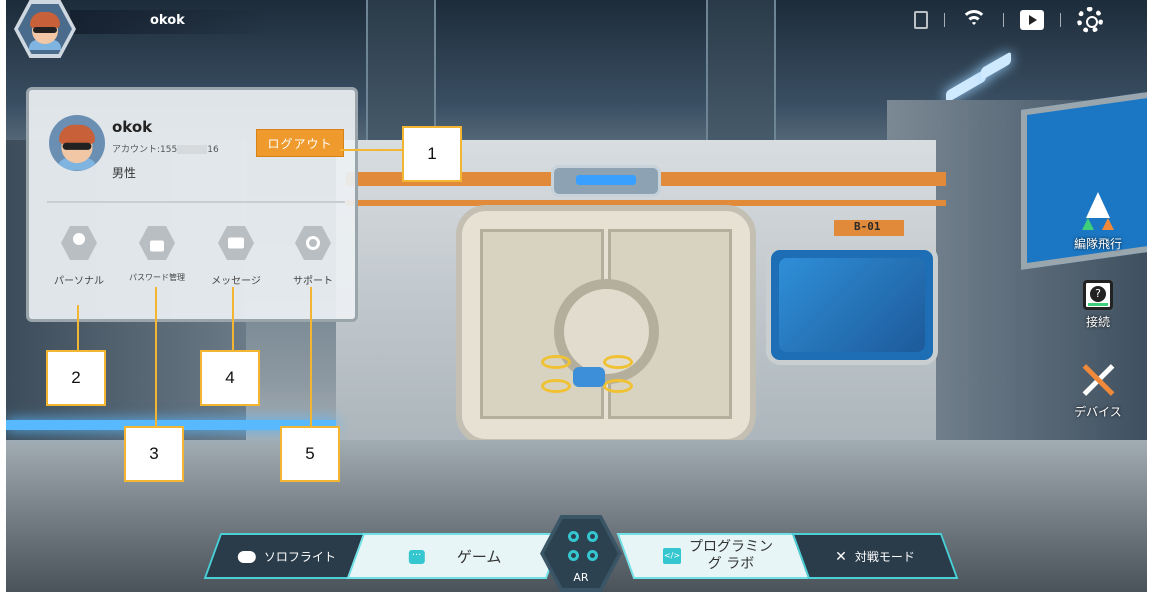 The image size is (1153, 592). Describe the element at coordinates (157, 243) in the screenshot. I see `lock-icon` at that location.